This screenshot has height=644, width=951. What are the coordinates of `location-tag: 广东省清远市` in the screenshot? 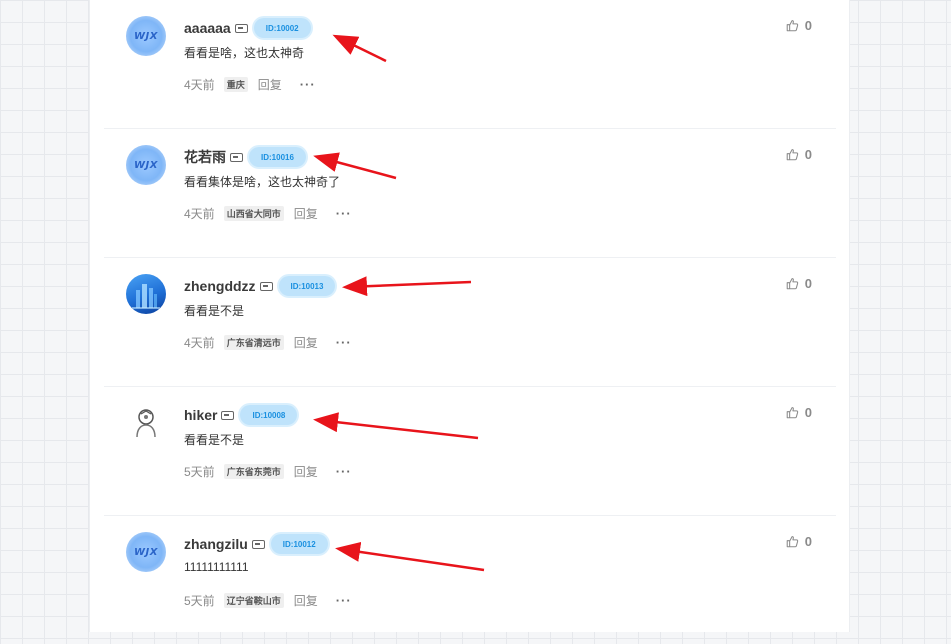 It's located at (253, 342).